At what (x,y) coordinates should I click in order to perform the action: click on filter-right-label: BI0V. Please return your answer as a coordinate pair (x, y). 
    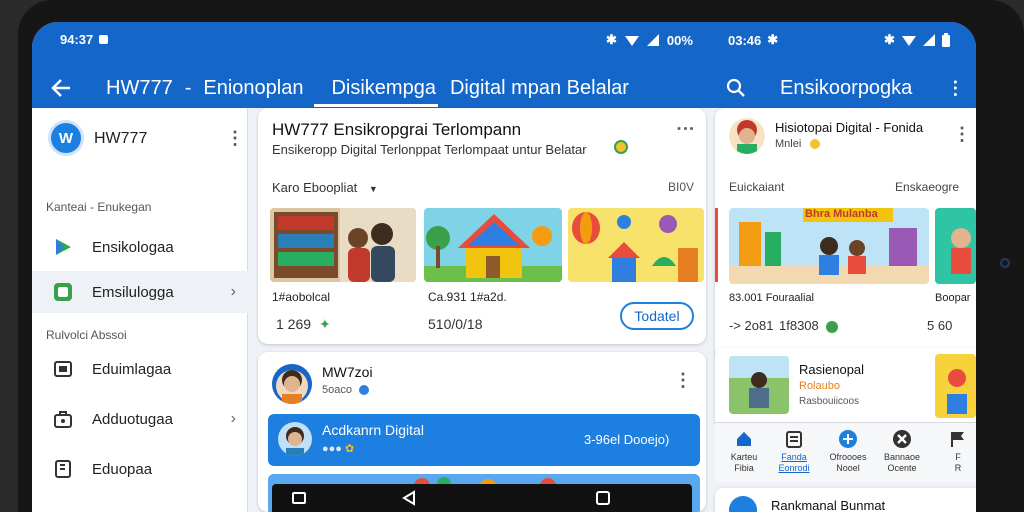
    Looking at the image, I should click on (681, 187).